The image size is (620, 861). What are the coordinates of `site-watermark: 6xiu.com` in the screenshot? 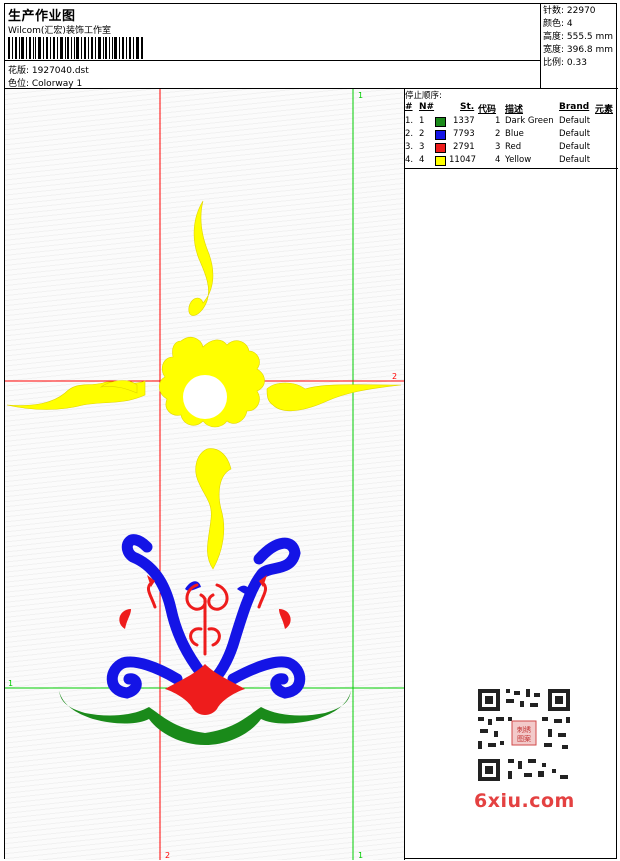 It's located at (524, 801).